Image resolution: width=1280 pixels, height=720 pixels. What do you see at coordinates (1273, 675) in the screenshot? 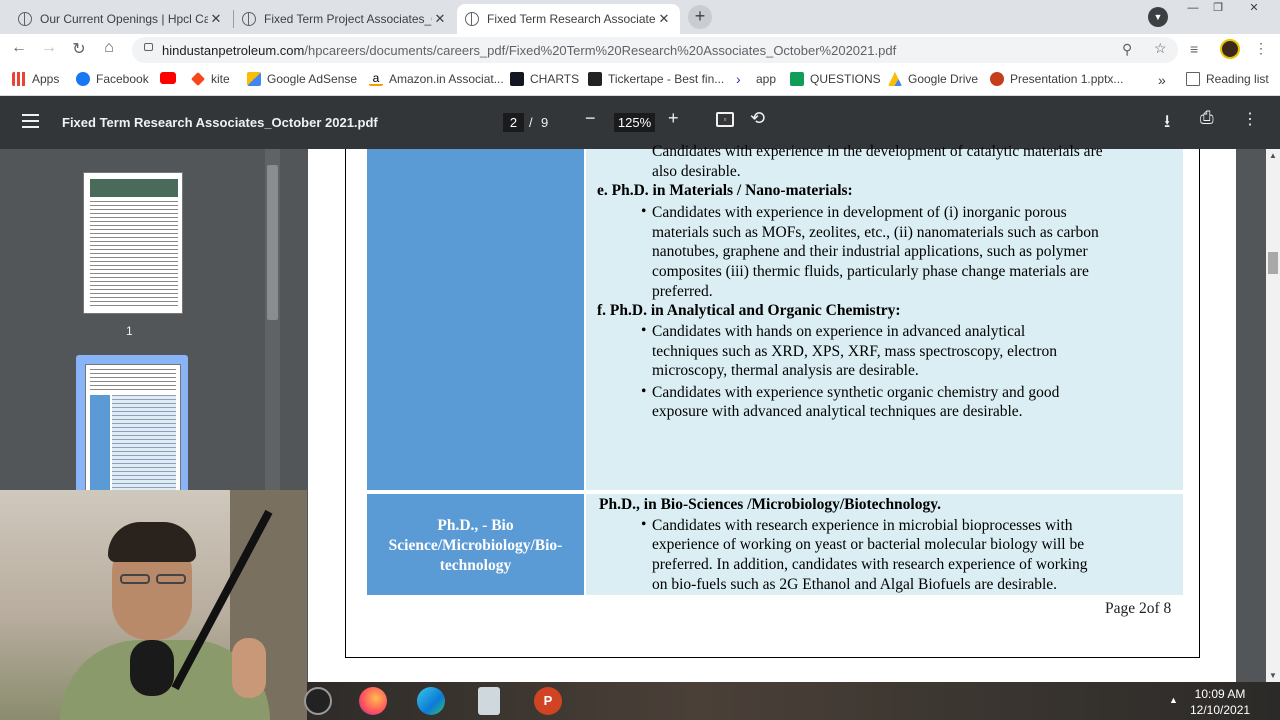
I see `scroll-down-icon: ▼` at bounding box center [1273, 675].